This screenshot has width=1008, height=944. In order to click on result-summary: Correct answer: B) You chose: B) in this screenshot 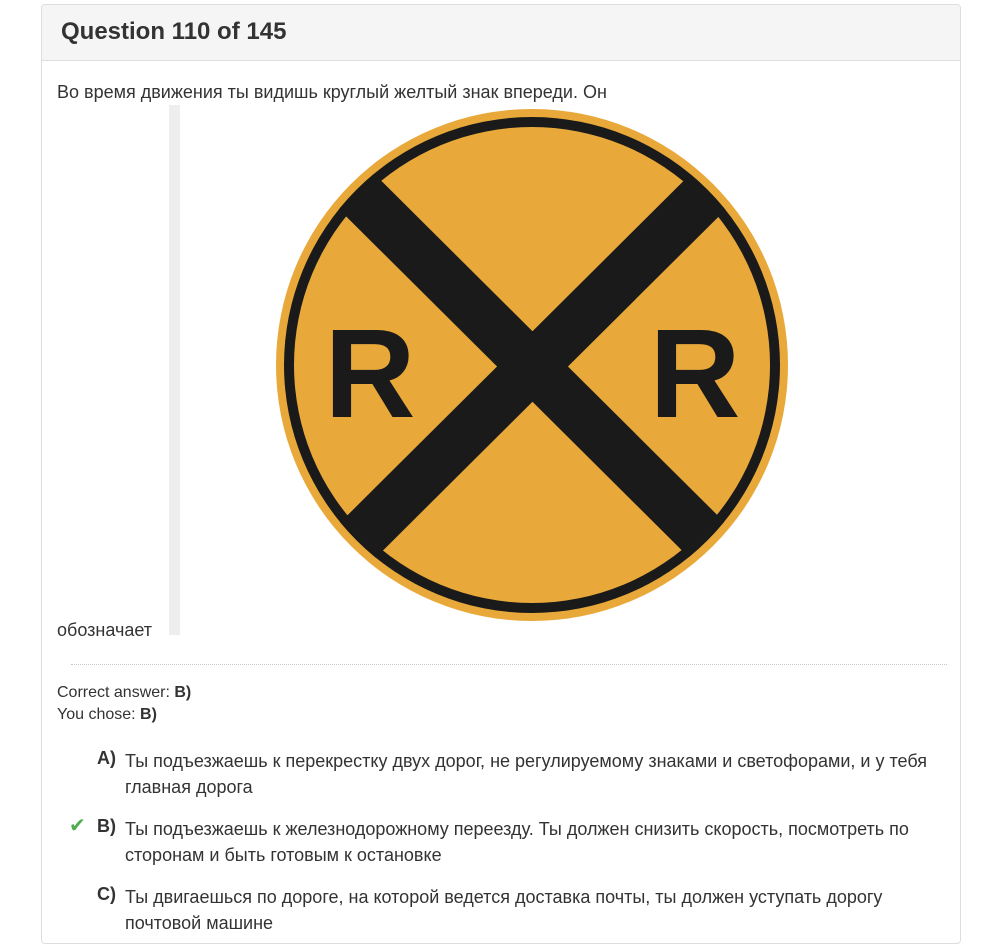, I will do `click(124, 704)`.